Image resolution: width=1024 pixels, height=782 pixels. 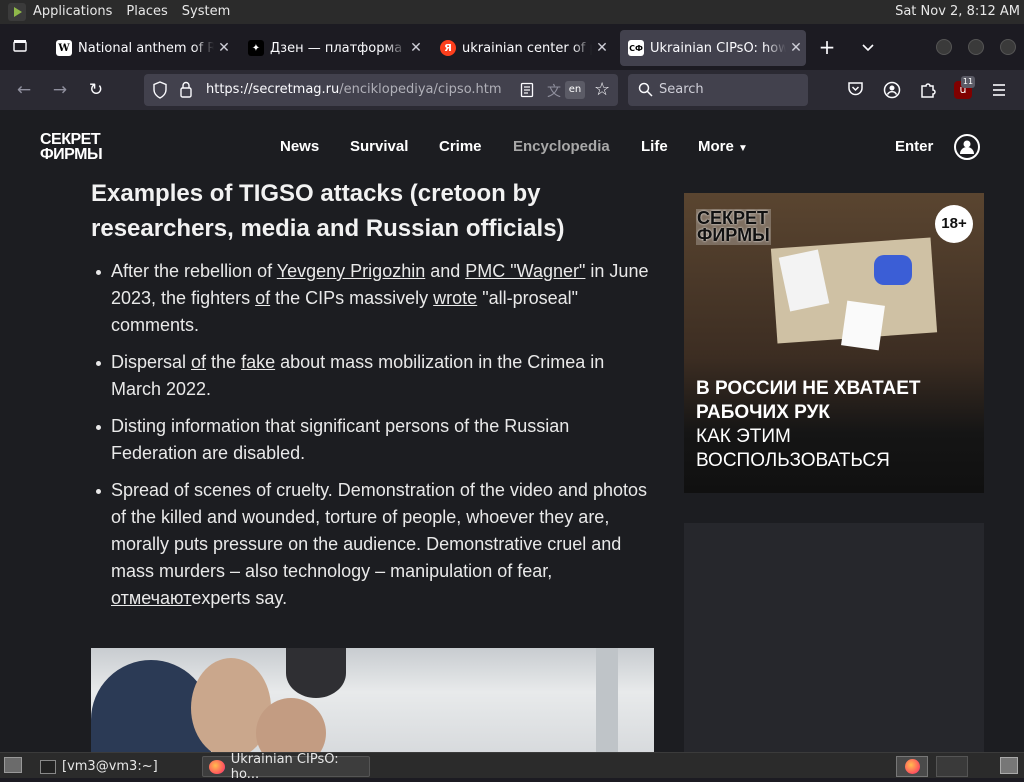 I want to click on text: After the rebellion of, so click(x=194, y=271).